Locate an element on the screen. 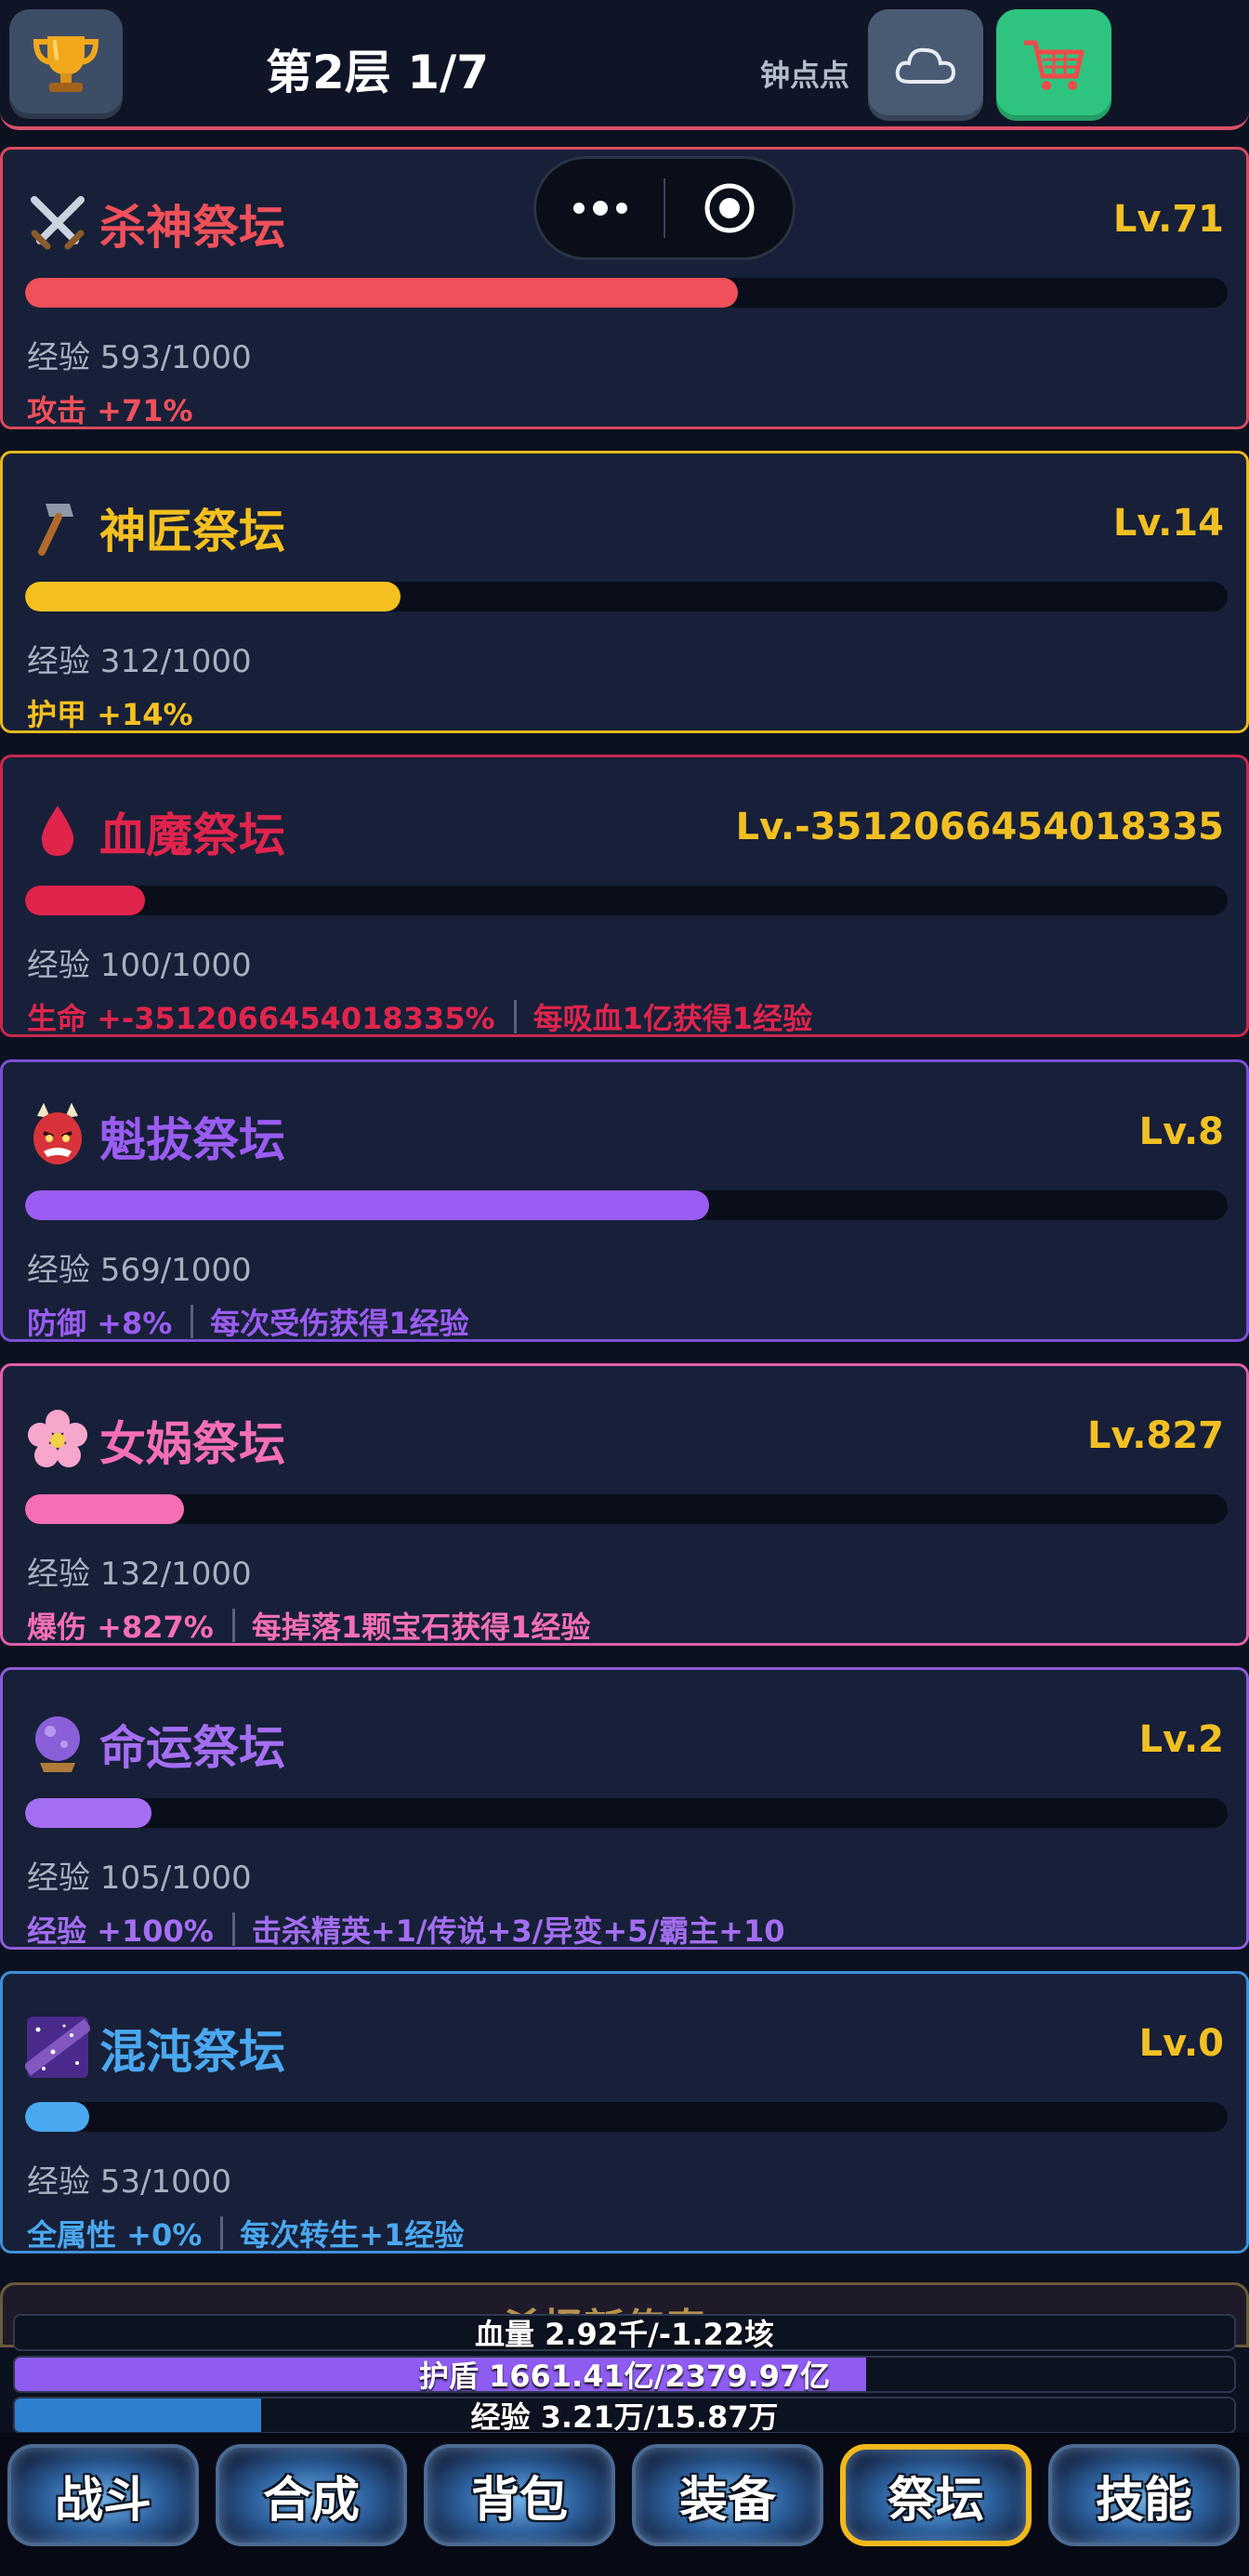 This screenshot has width=1249, height=2576. nav-synthesis: 合成 is located at coordinates (311, 2495).